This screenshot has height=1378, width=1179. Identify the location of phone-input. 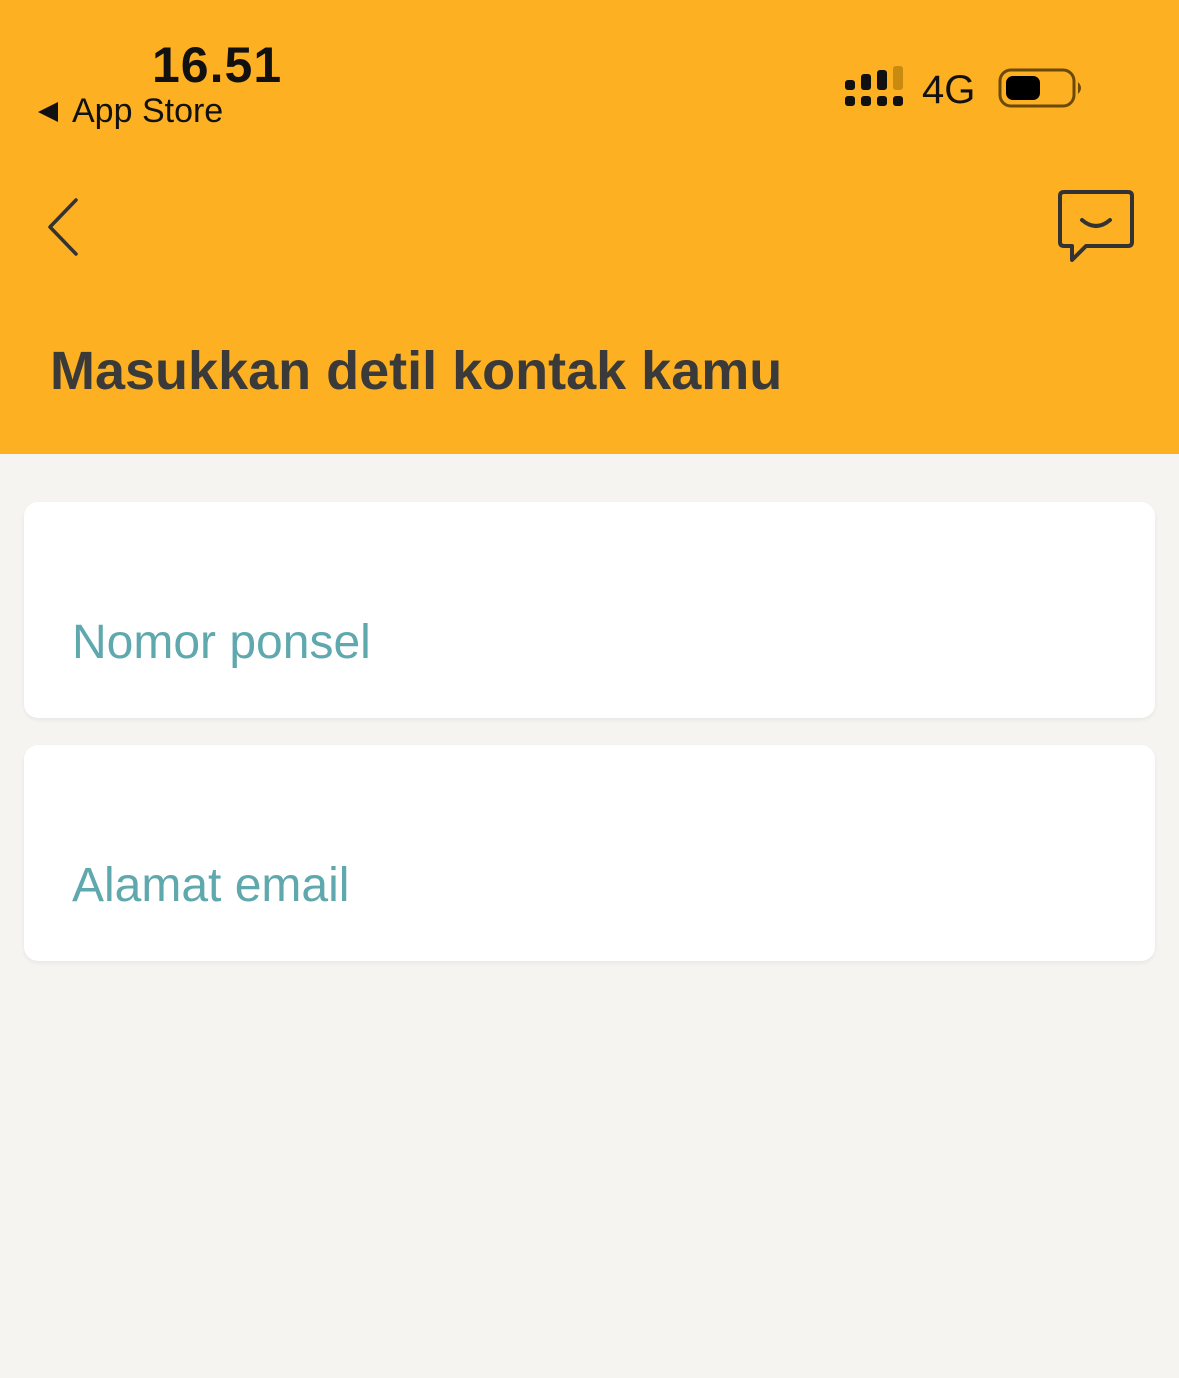
(592, 642).